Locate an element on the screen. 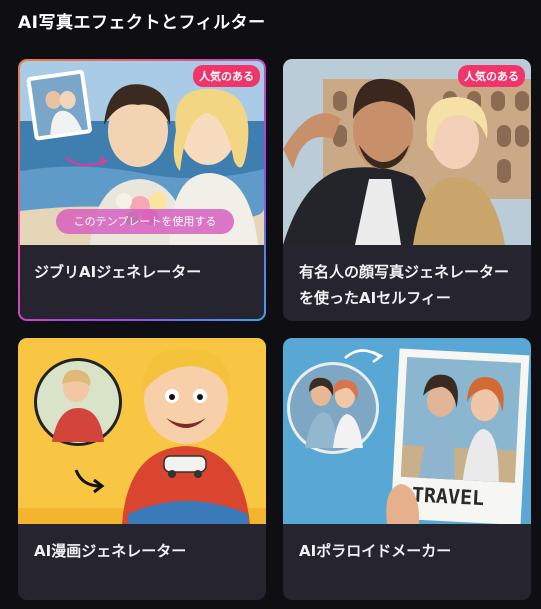 The width and height of the screenshot is (541, 609). card-thumbnail: TRAVEL is located at coordinates (407, 431).